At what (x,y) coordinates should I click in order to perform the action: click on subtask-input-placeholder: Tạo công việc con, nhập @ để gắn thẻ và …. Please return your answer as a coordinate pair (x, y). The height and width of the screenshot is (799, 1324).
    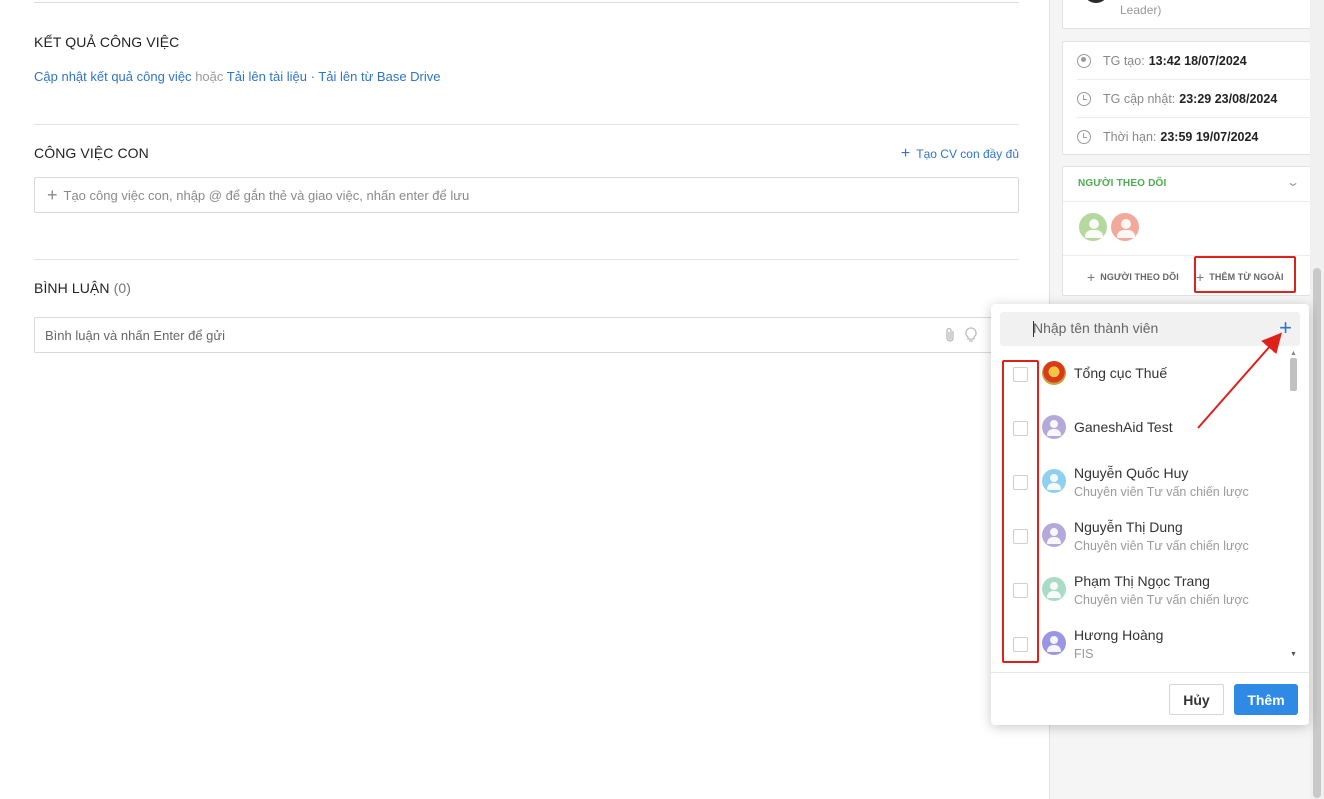
    Looking at the image, I should click on (266, 195).